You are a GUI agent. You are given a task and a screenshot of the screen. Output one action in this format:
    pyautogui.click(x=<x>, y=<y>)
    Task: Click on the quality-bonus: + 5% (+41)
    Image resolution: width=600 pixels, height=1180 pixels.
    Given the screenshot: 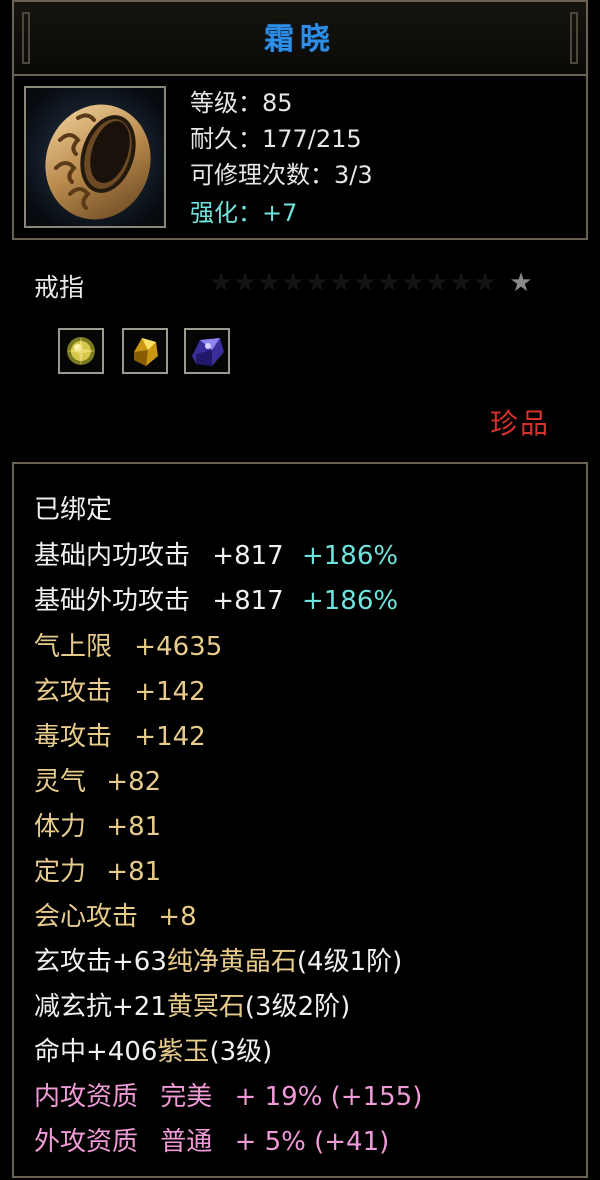 What is the action you would take?
    pyautogui.click(x=312, y=1142)
    